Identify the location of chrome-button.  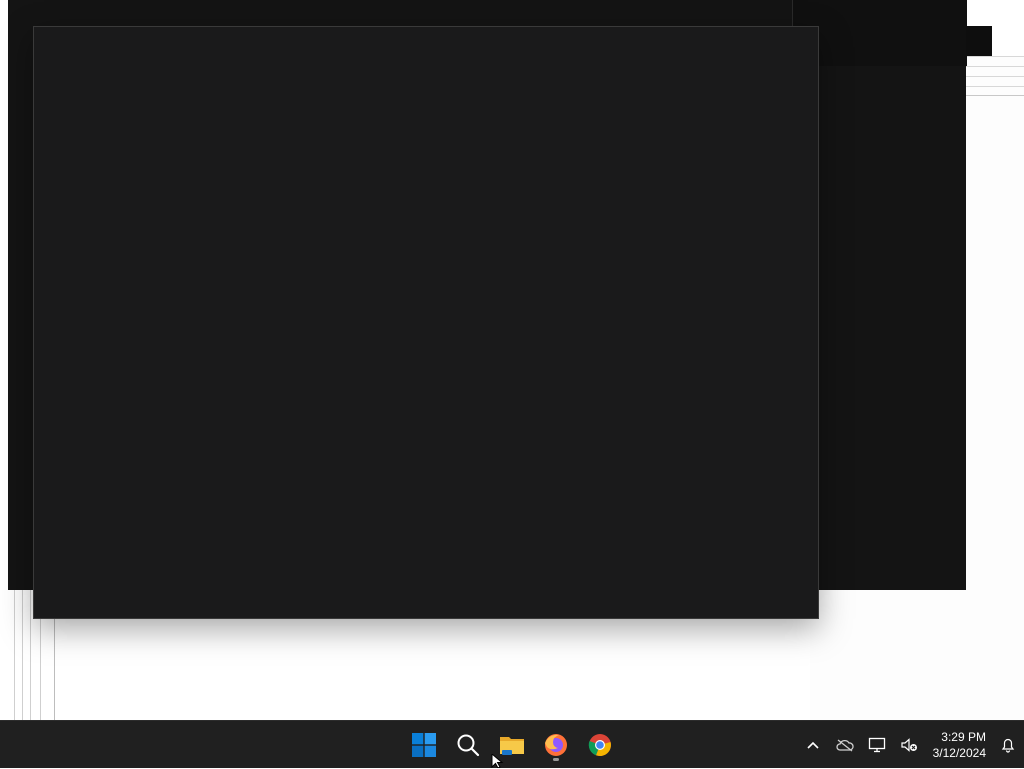
(600, 745).